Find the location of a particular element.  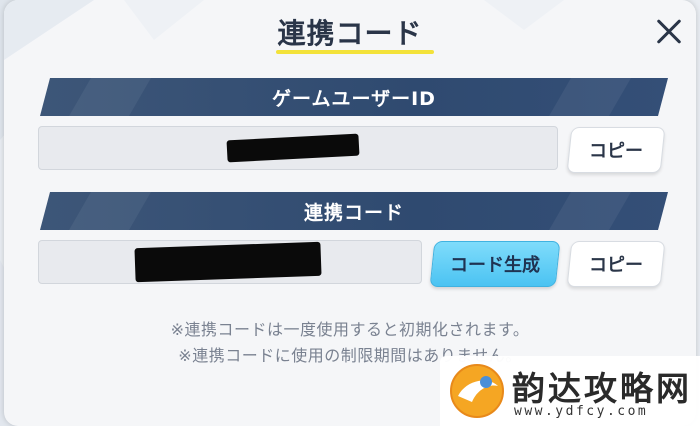

section-header-user-id: ゲームユーザーID is located at coordinates (354, 97).